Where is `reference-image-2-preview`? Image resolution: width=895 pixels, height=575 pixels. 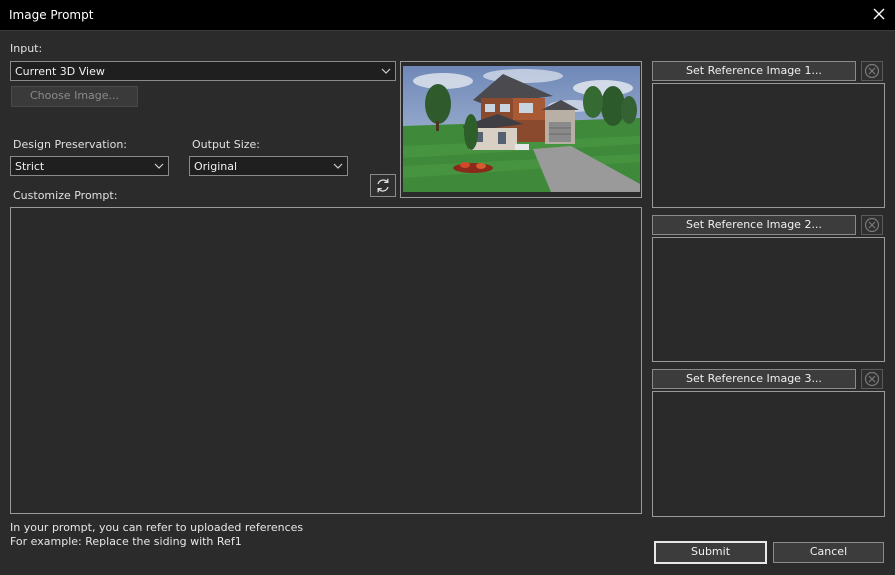
reference-image-2-preview is located at coordinates (768, 299).